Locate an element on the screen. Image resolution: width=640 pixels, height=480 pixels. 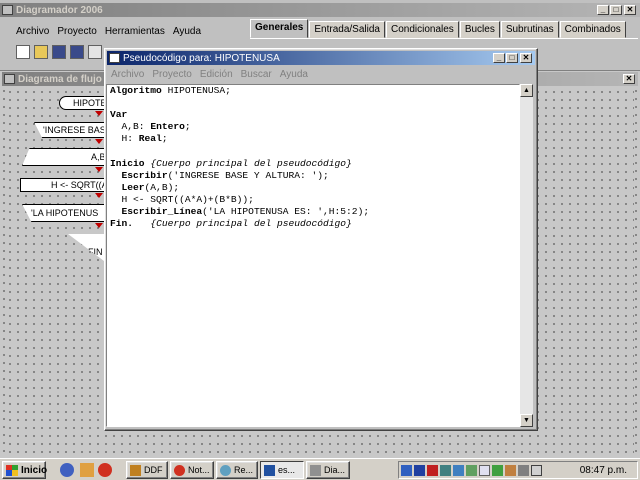
code-line: Algoritmo HIPOTENUSA; is located at coordinates (313, 91).